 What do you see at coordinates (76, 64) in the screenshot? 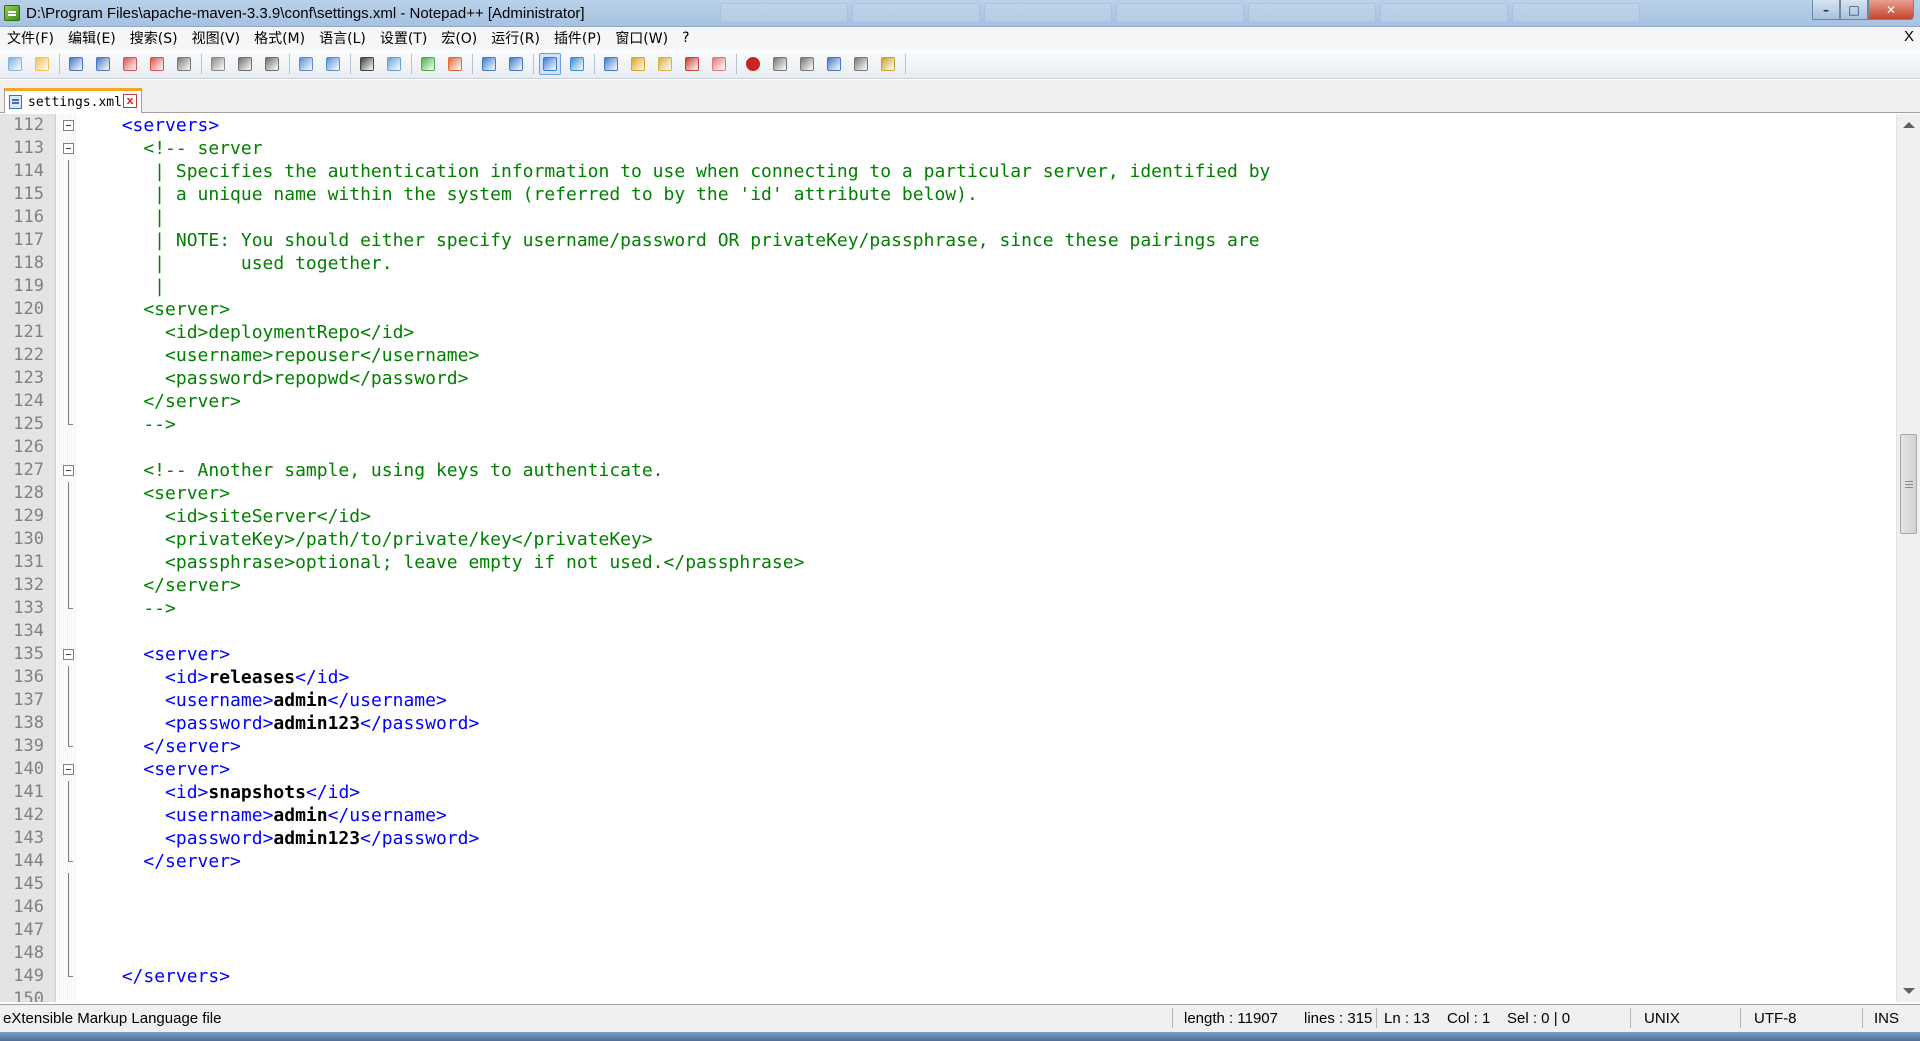
I see `save-icon` at bounding box center [76, 64].